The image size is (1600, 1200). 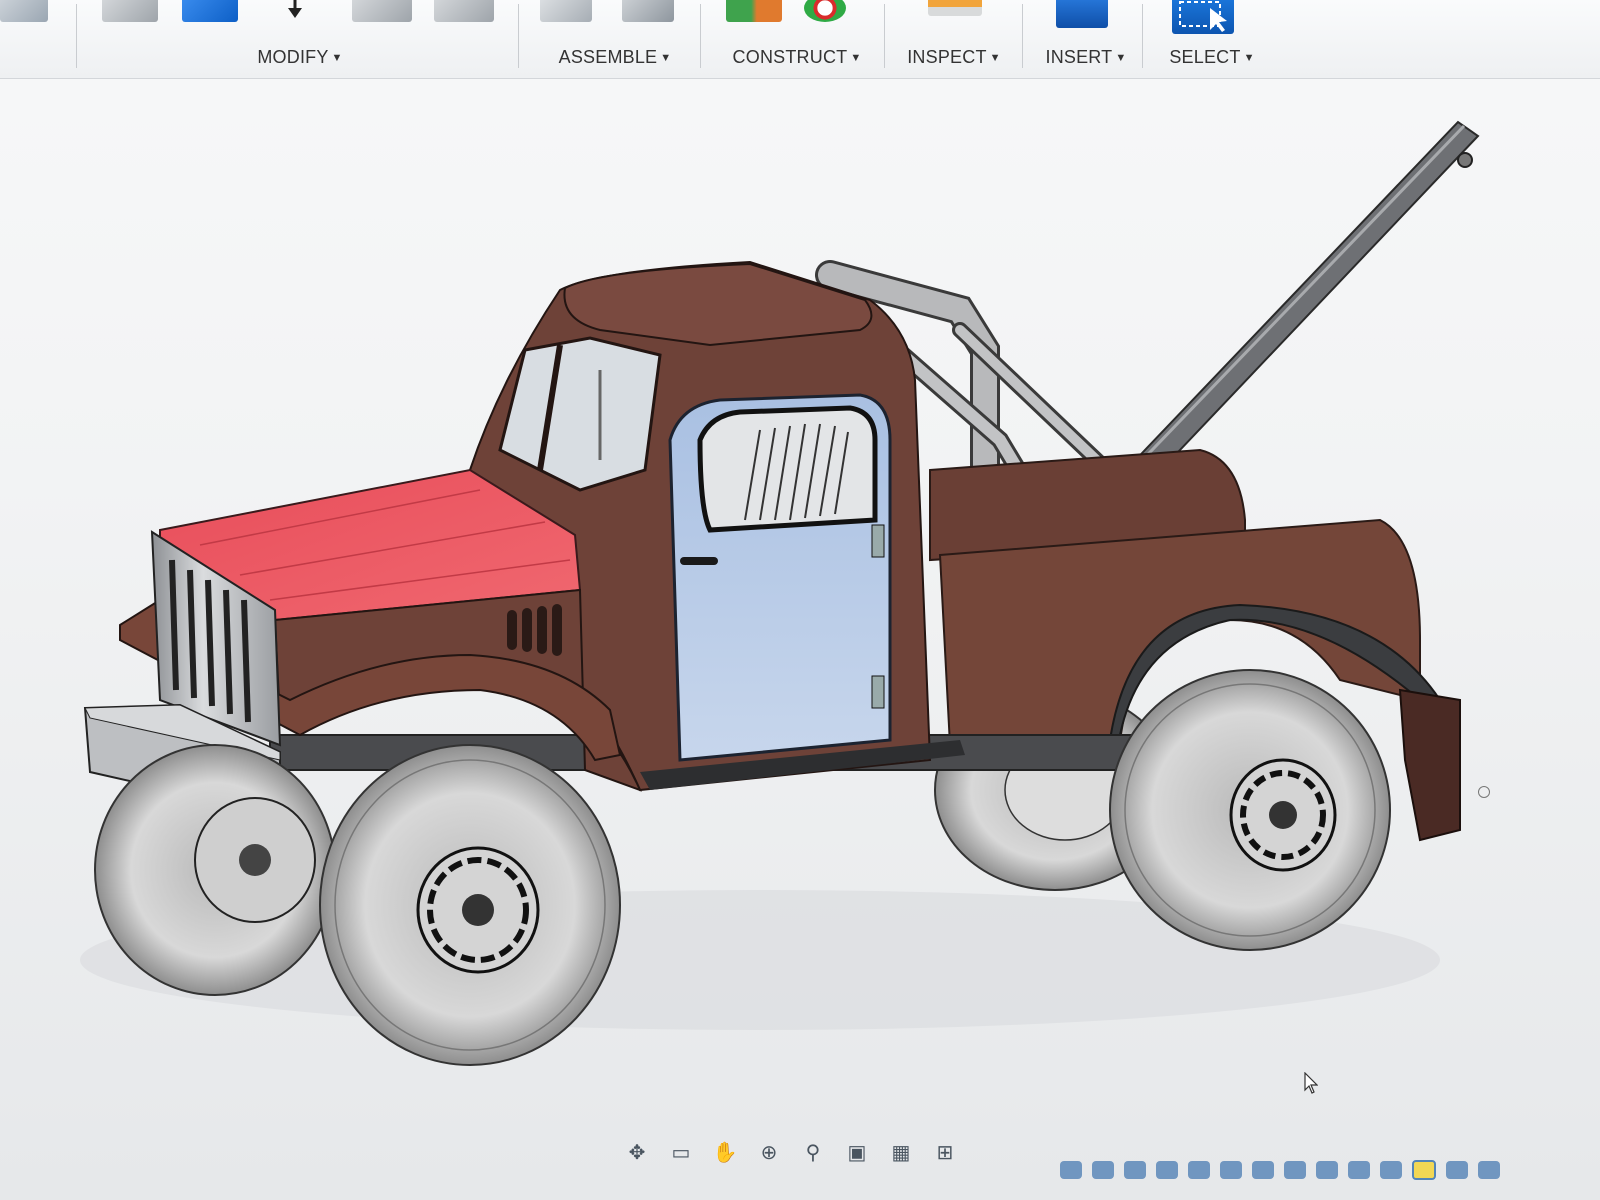 What do you see at coordinates (699, 561) in the screenshot?
I see `door-handle-icon` at bounding box center [699, 561].